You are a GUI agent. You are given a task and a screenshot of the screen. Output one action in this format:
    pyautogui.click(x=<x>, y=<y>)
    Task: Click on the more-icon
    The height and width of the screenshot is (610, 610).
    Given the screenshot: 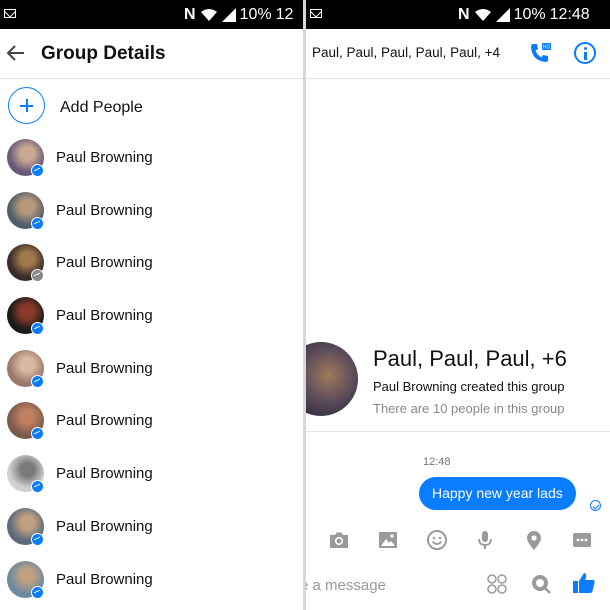 What is the action you would take?
    pyautogui.click(x=582, y=540)
    